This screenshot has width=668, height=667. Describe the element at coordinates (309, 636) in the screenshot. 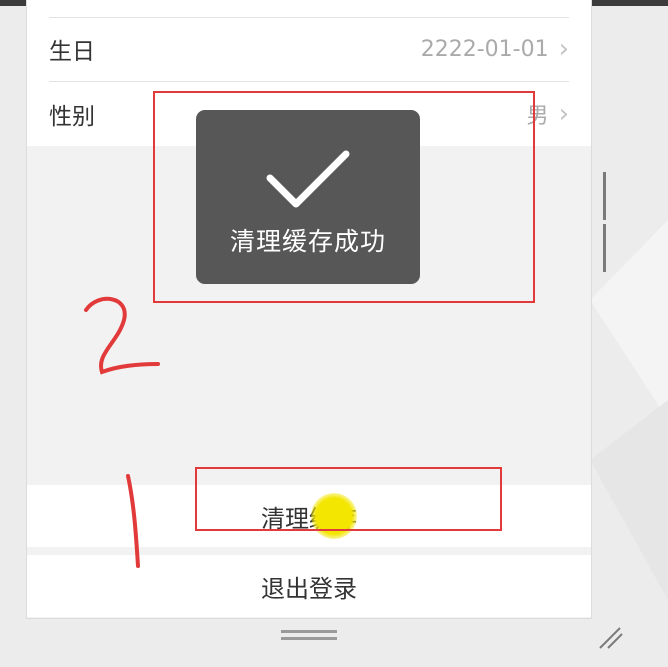

I see `drag-handle-icon` at that location.